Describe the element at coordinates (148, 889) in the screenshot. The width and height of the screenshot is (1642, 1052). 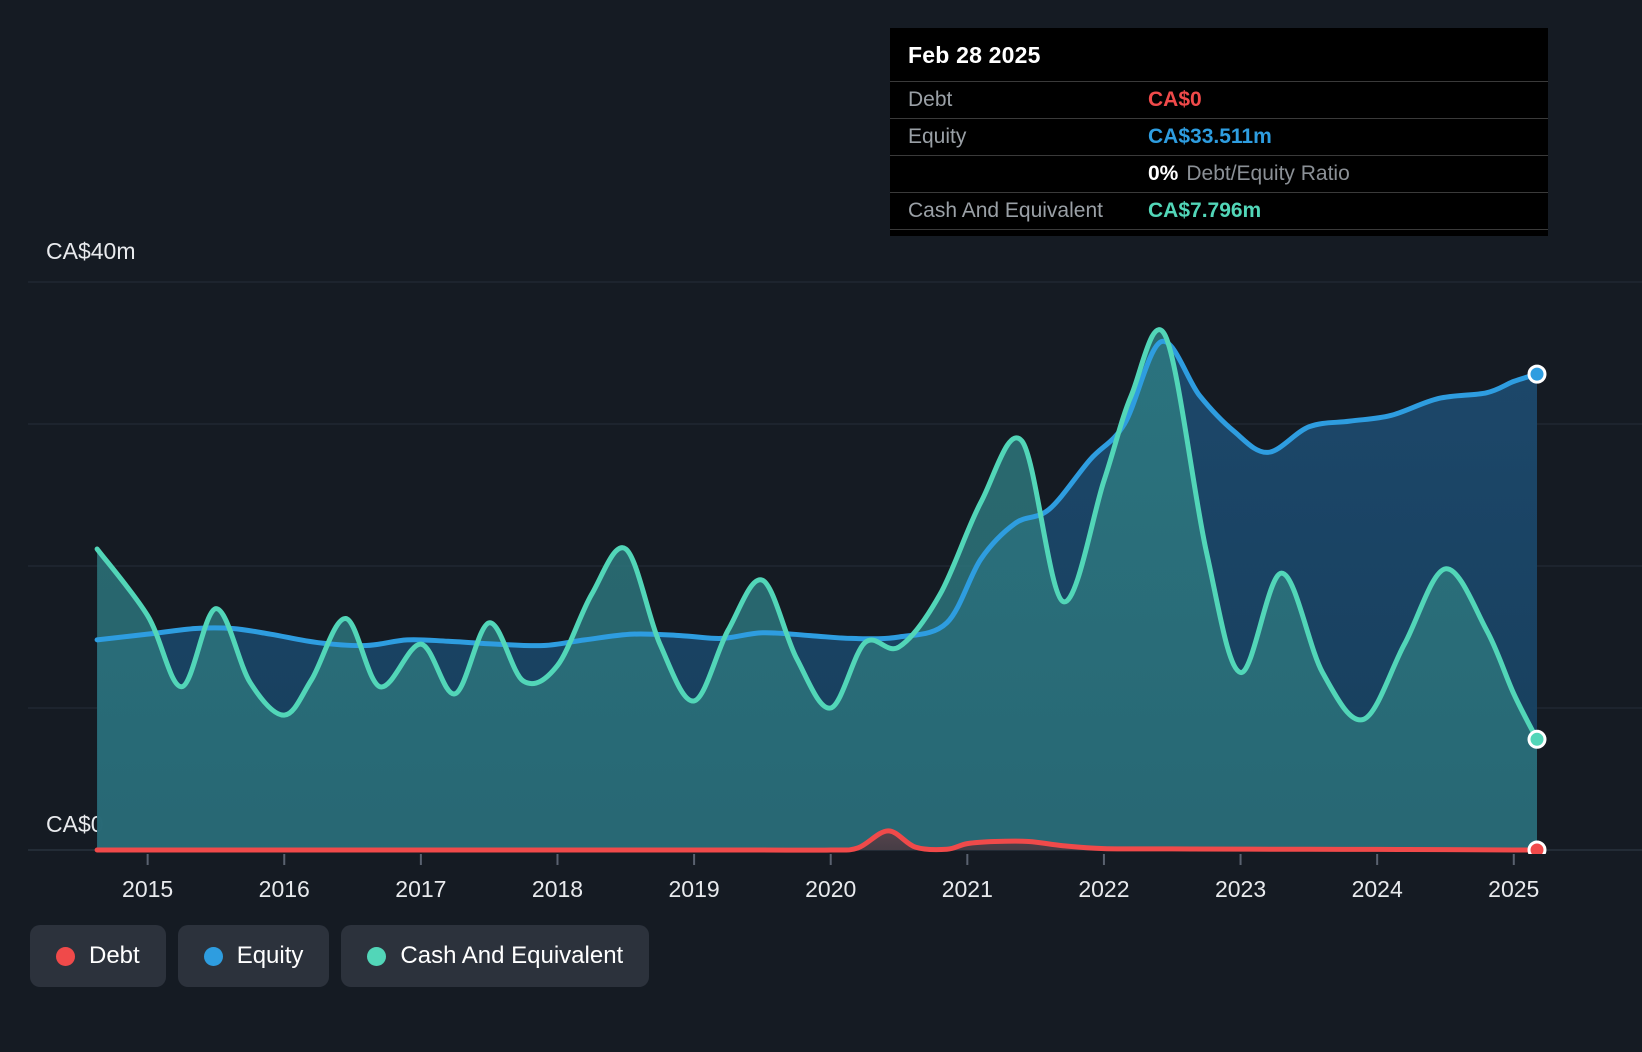
I see `x-axis-tick-2015: 2015` at that location.